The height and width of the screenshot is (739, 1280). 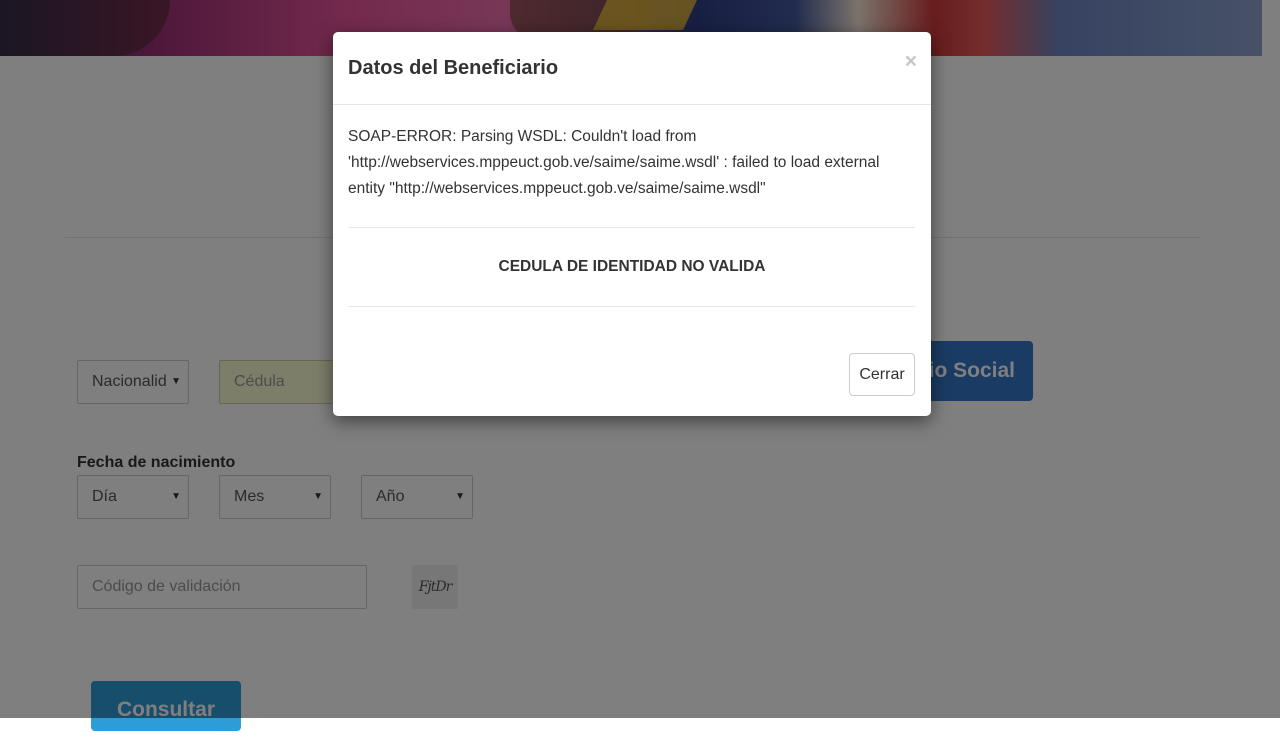 What do you see at coordinates (911, 62) in the screenshot?
I see `close-icon: ×` at bounding box center [911, 62].